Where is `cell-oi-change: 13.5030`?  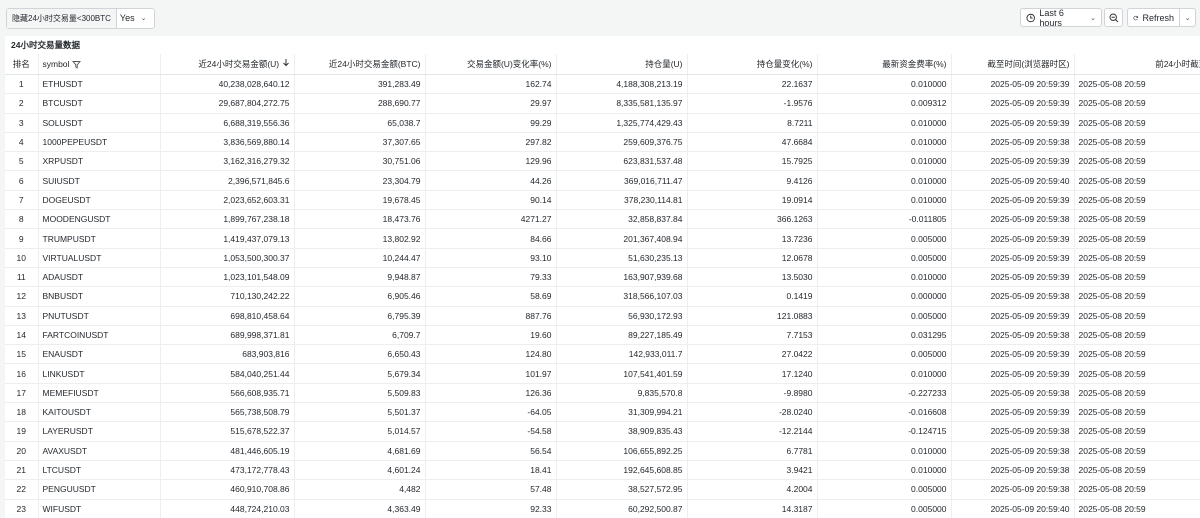 cell-oi-change: 13.5030 is located at coordinates (751, 277).